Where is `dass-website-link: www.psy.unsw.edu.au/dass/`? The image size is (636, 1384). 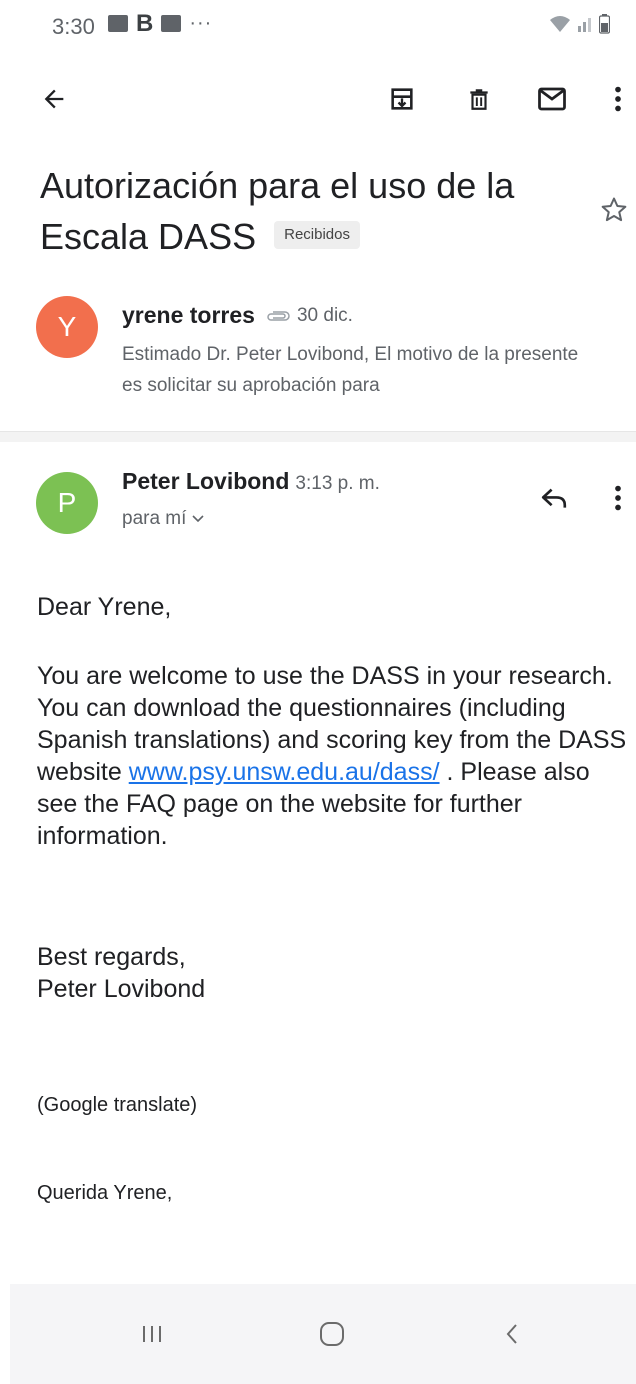 dass-website-link: www.psy.unsw.edu.au/dass/ is located at coordinates (284, 772).